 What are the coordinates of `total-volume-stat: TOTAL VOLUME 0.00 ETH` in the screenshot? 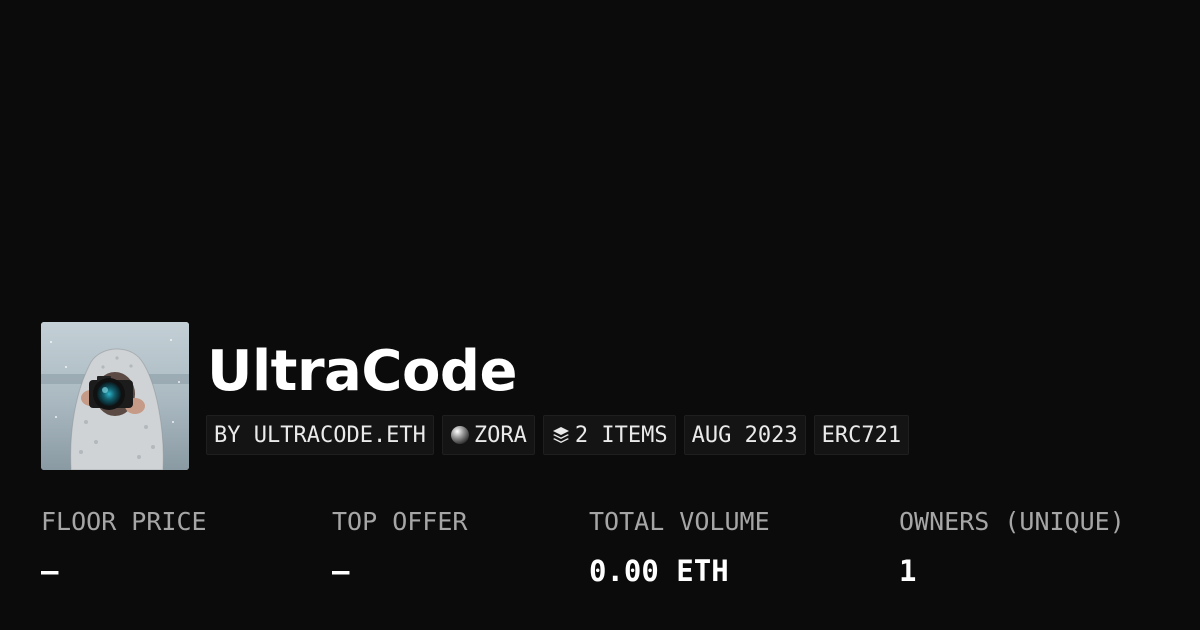 It's located at (679, 547).